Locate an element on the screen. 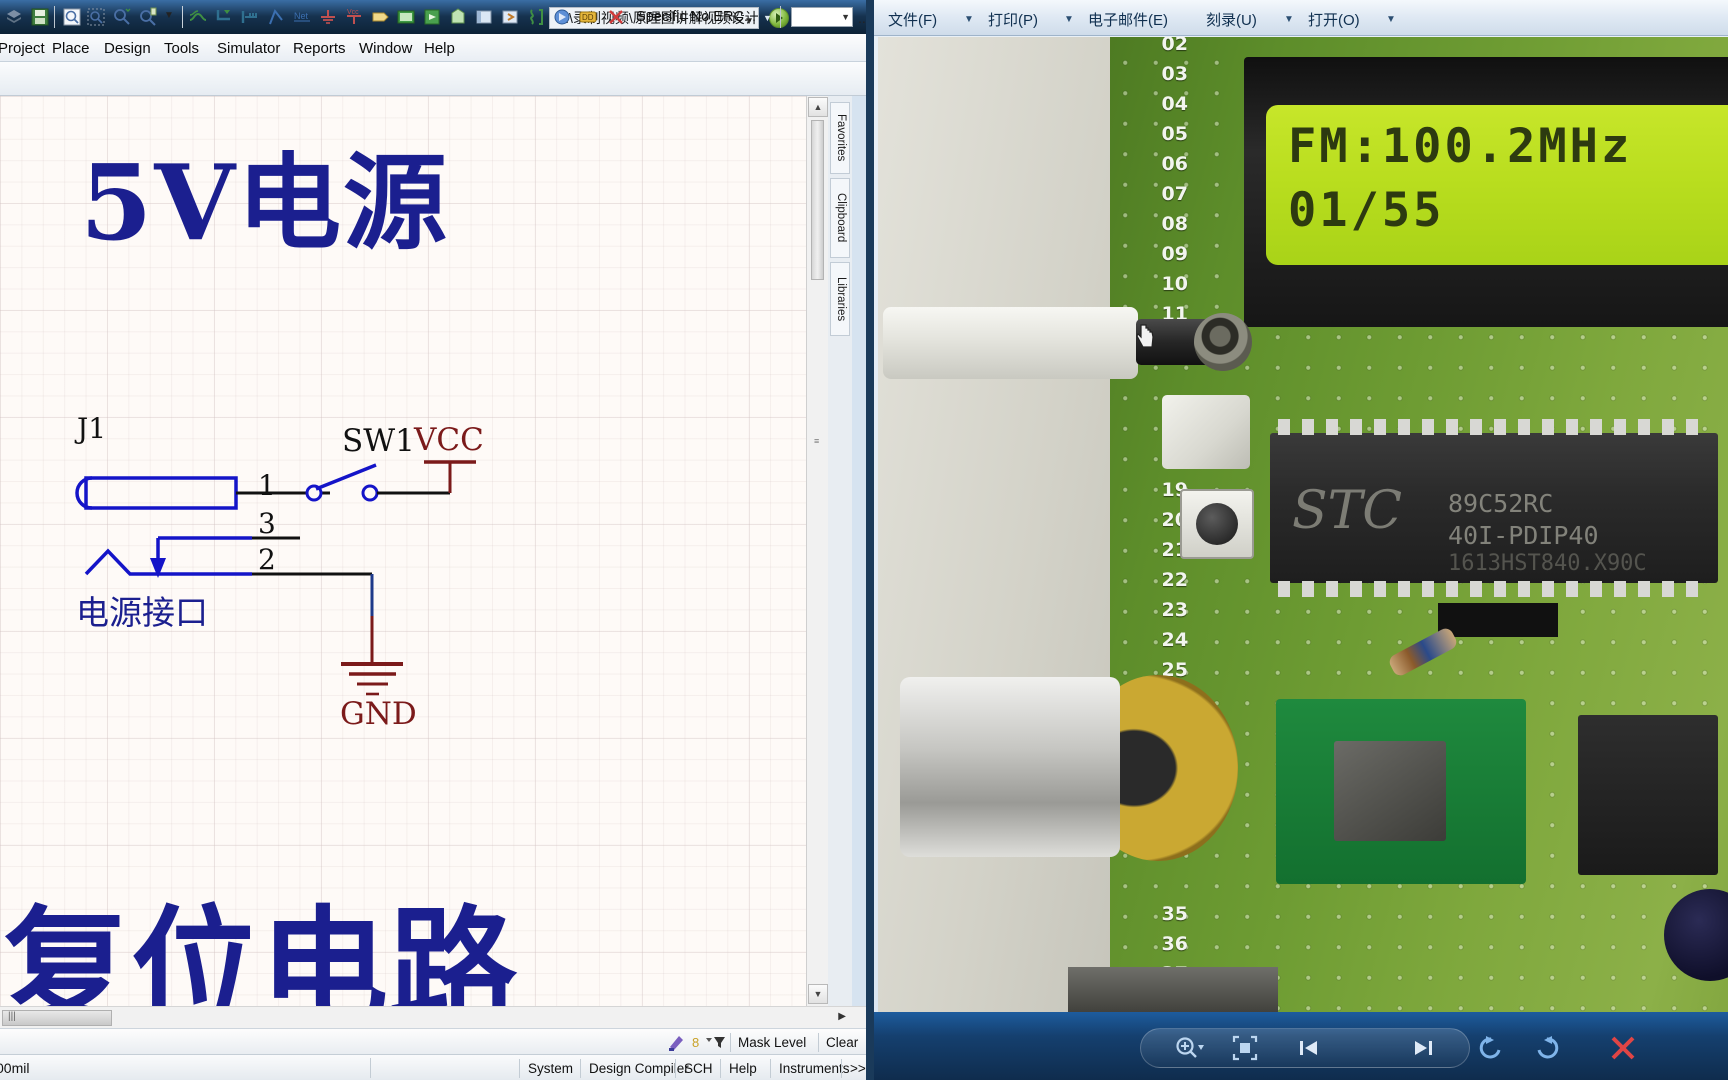  status-button-help: Help is located at coordinates (742, 1068).